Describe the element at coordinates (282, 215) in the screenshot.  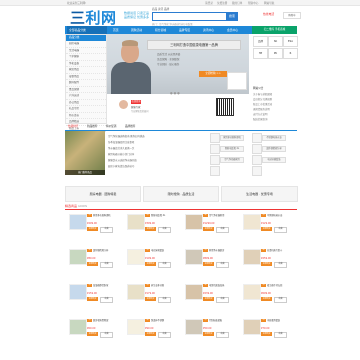
I see `product-title: 不锈钢电热水壶` at that location.